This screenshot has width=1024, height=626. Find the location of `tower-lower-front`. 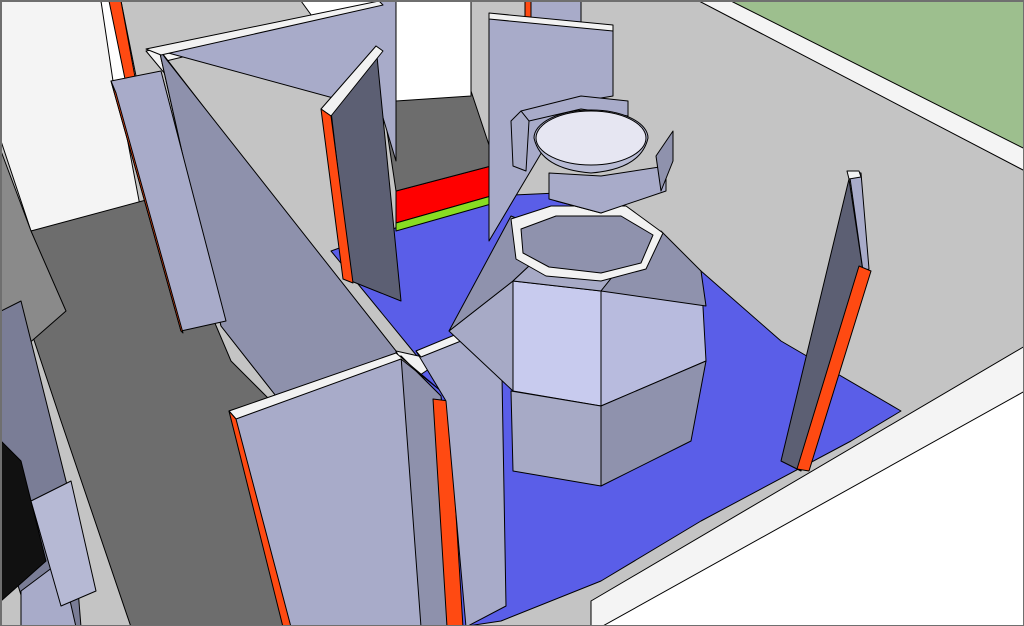

tower-lower-front is located at coordinates (557, 343).